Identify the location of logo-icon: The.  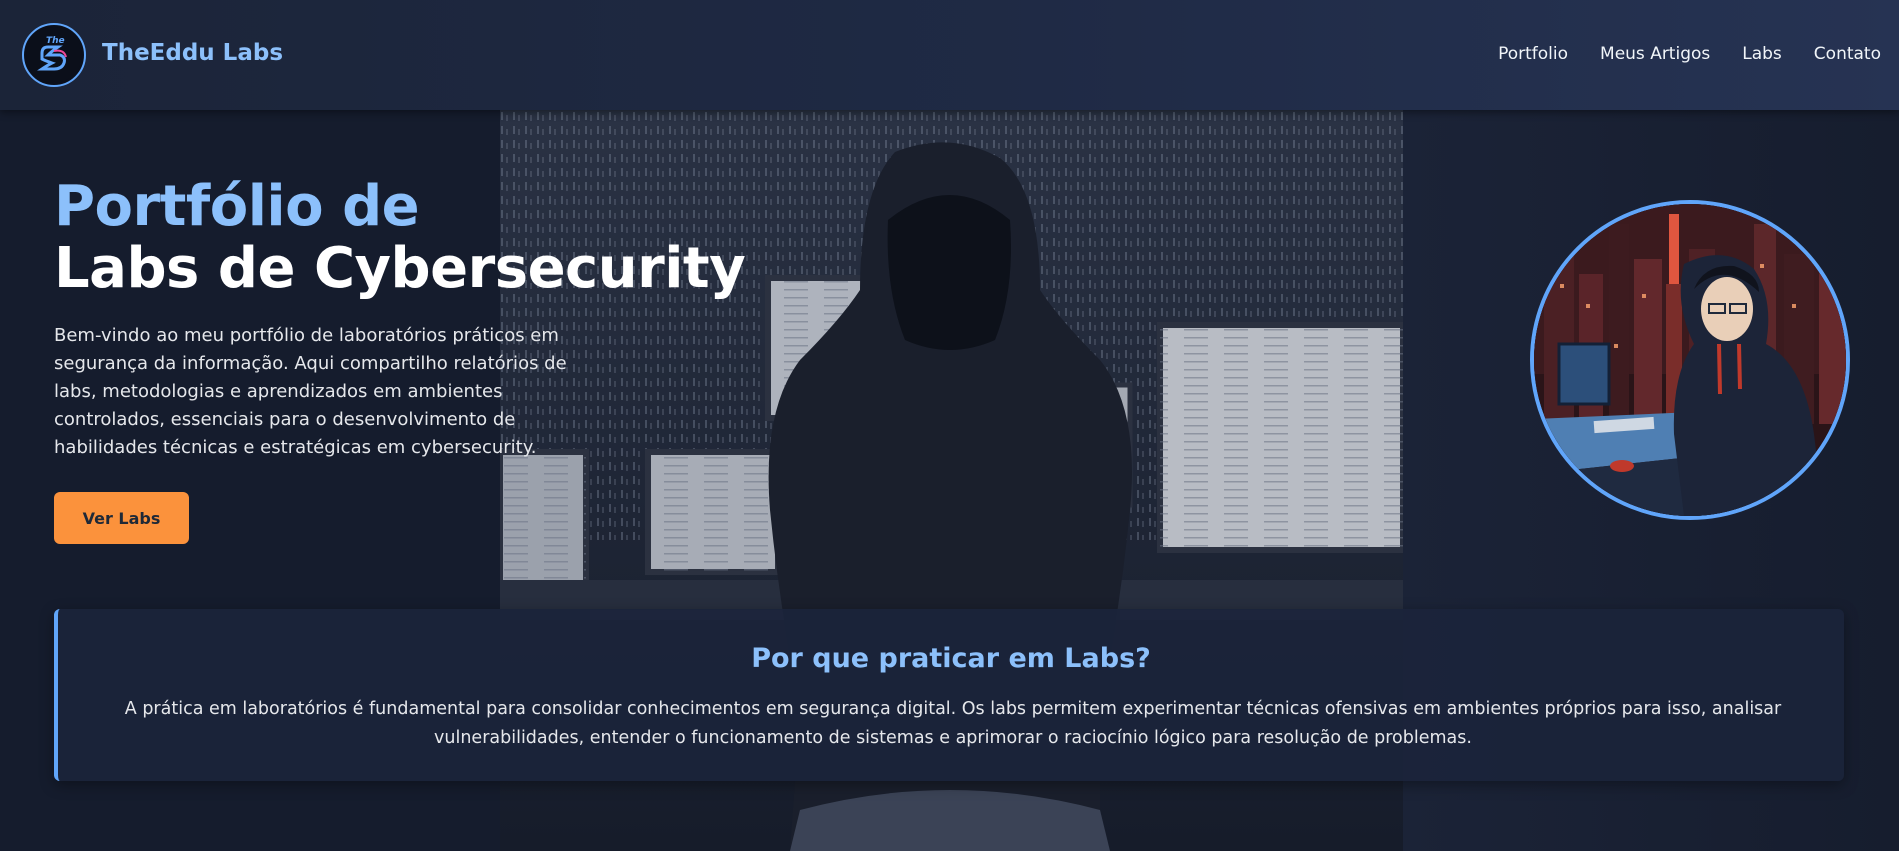
(54, 55).